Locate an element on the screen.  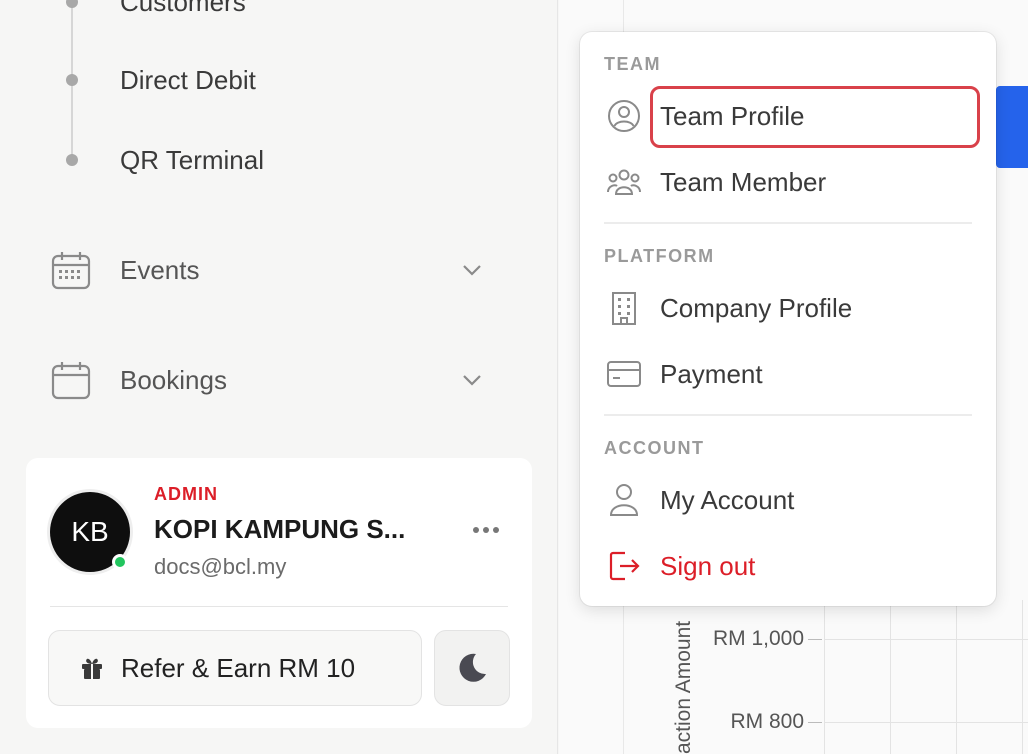
menu-item-label: Team Member is located at coordinates (743, 181).